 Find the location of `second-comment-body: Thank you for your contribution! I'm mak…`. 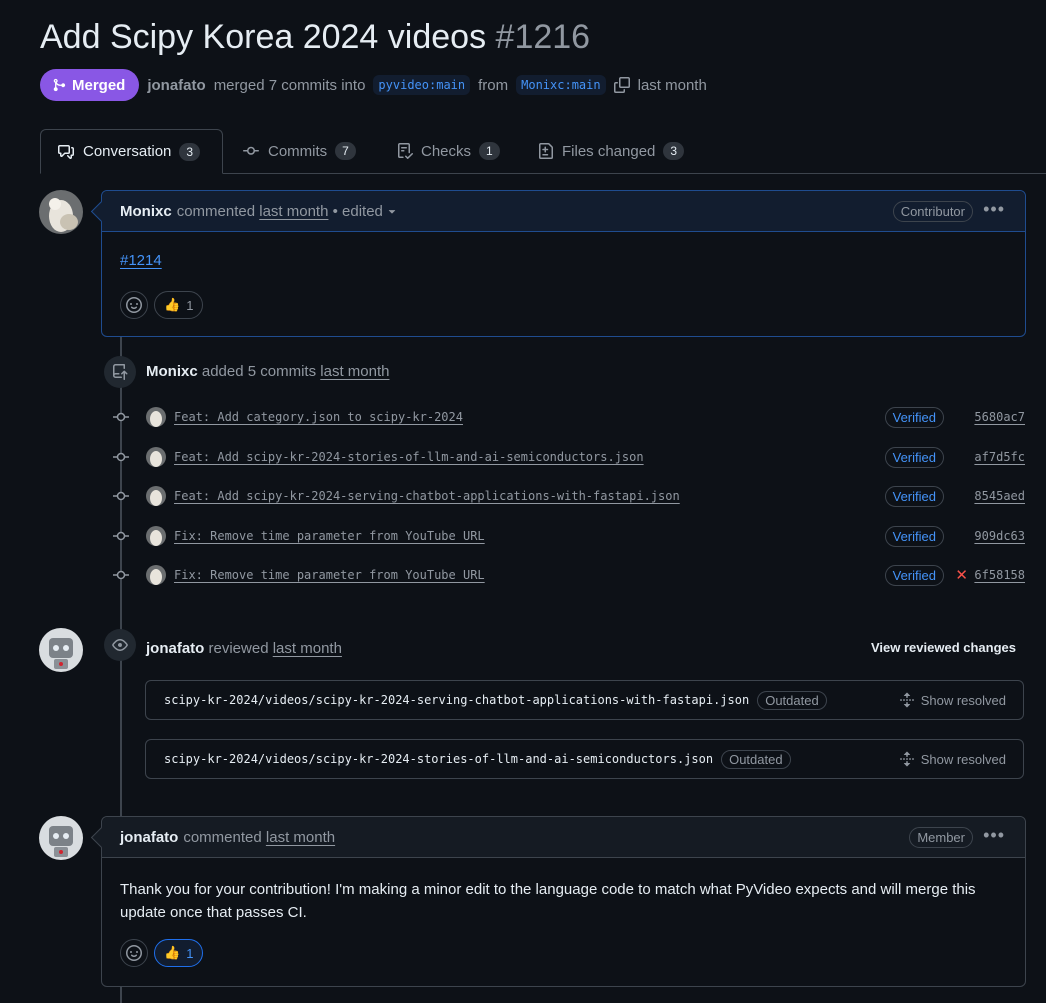

second-comment-body: Thank you for your contribution! I'm mak… is located at coordinates (548, 901).